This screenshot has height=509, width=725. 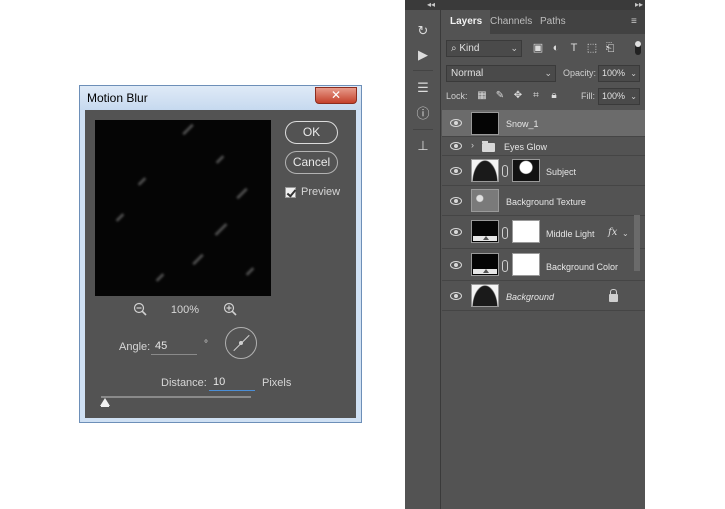 I want to click on info-icon: ⓘ, so click(x=423, y=114).